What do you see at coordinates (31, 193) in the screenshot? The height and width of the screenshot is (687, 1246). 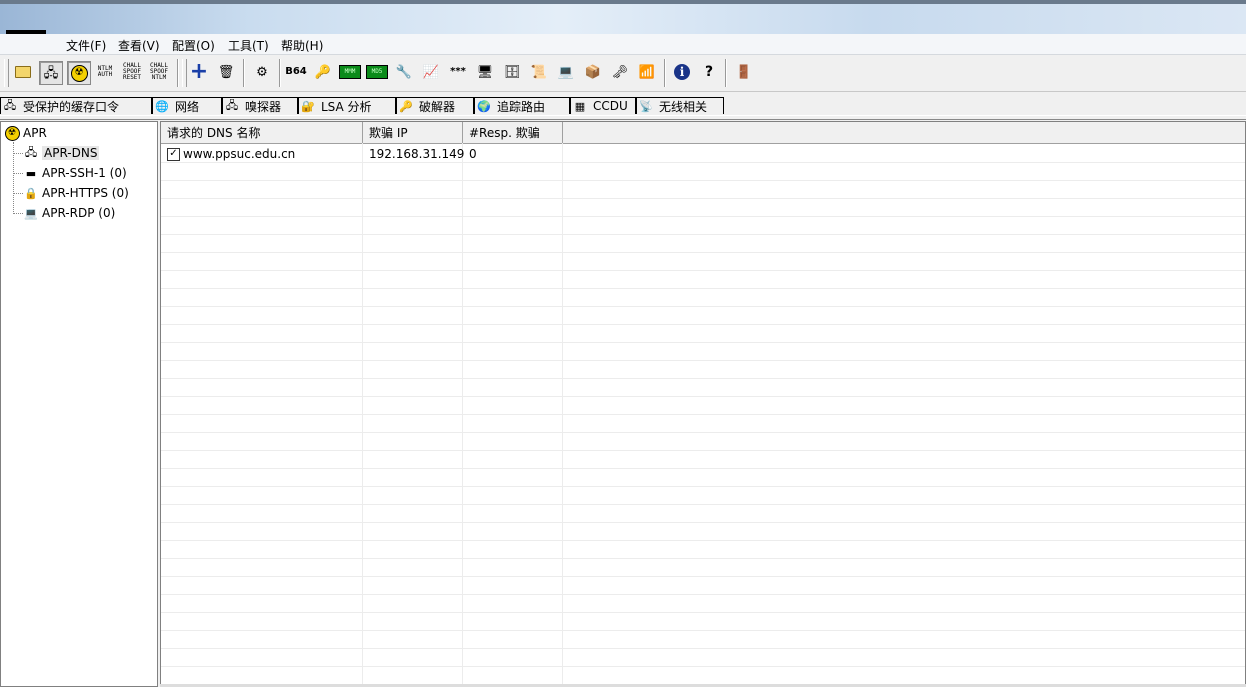 I see `lock-icon: 🔒` at bounding box center [31, 193].